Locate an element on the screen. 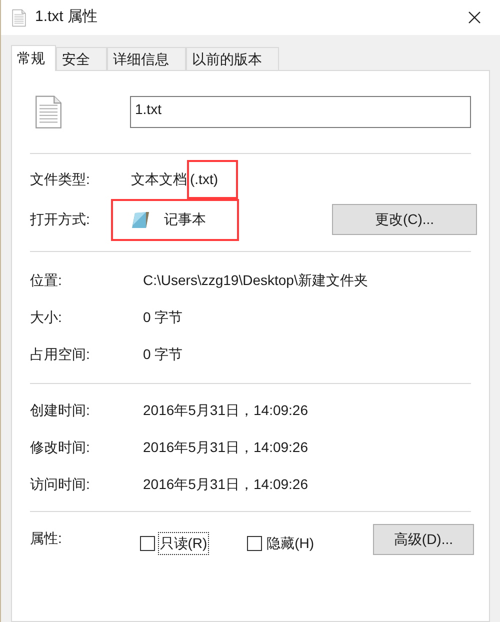 The width and height of the screenshot is (500, 622). field-label: 占用空间: is located at coordinates (60, 354).